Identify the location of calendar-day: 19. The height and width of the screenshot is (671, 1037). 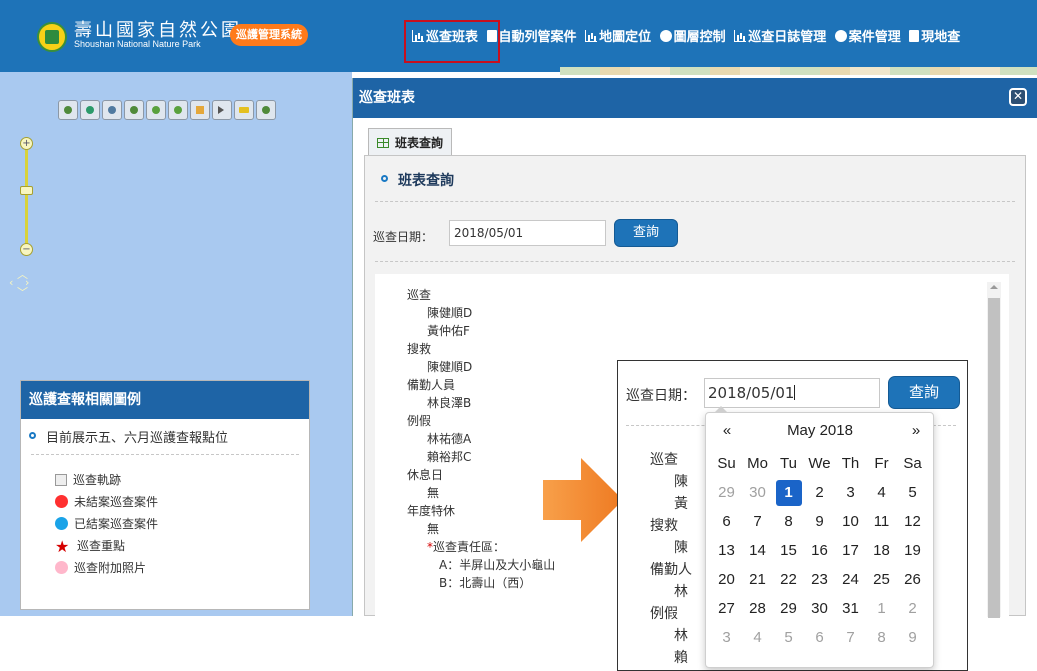
(912, 550).